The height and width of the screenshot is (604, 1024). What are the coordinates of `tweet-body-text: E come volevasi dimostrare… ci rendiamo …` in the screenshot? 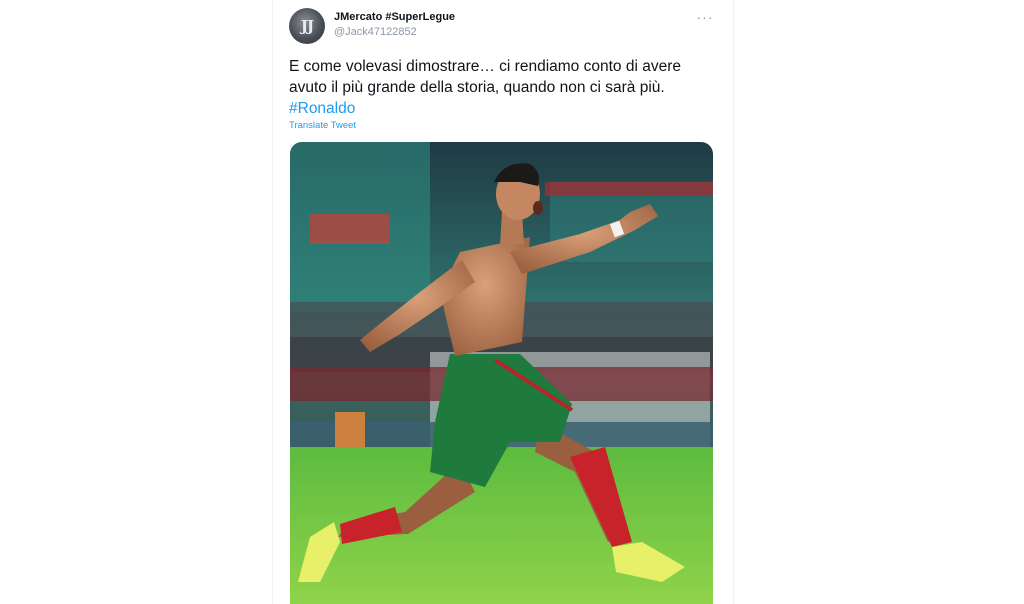 It's located at (485, 77).